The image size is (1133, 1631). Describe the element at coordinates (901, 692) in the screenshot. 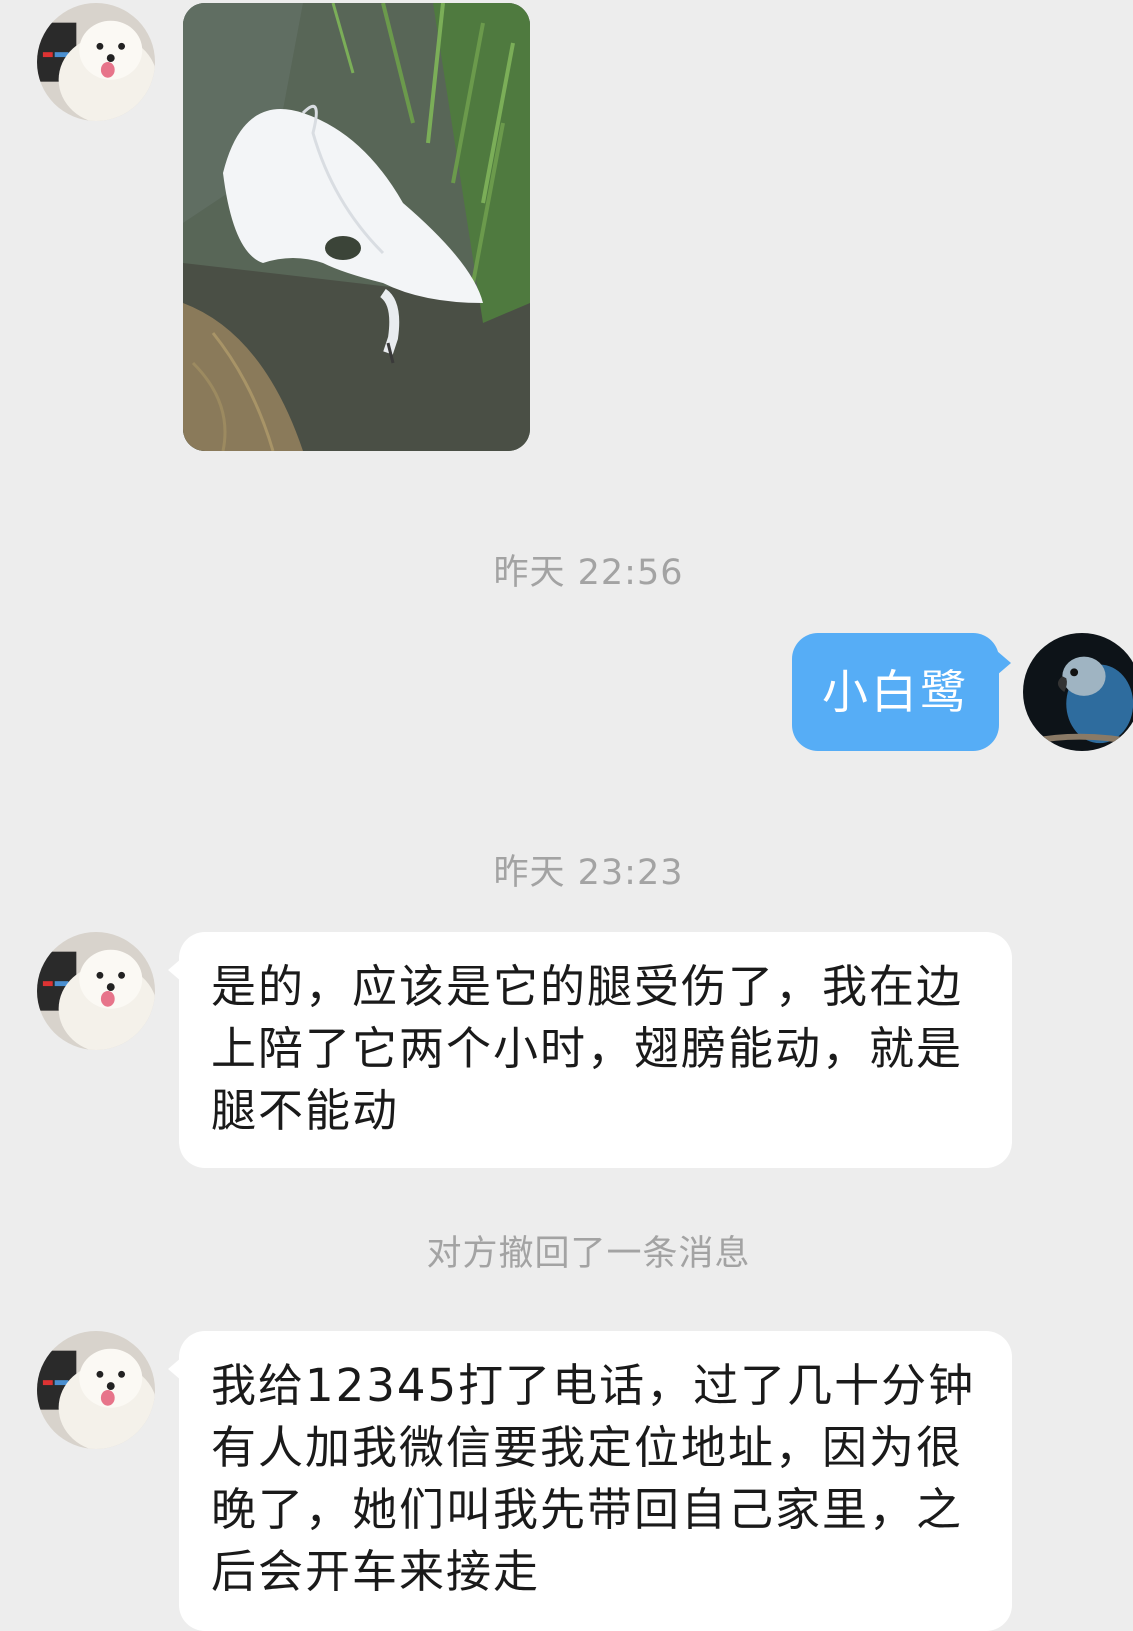

I see `outgoing-message-bubble: 小白鹭` at that location.